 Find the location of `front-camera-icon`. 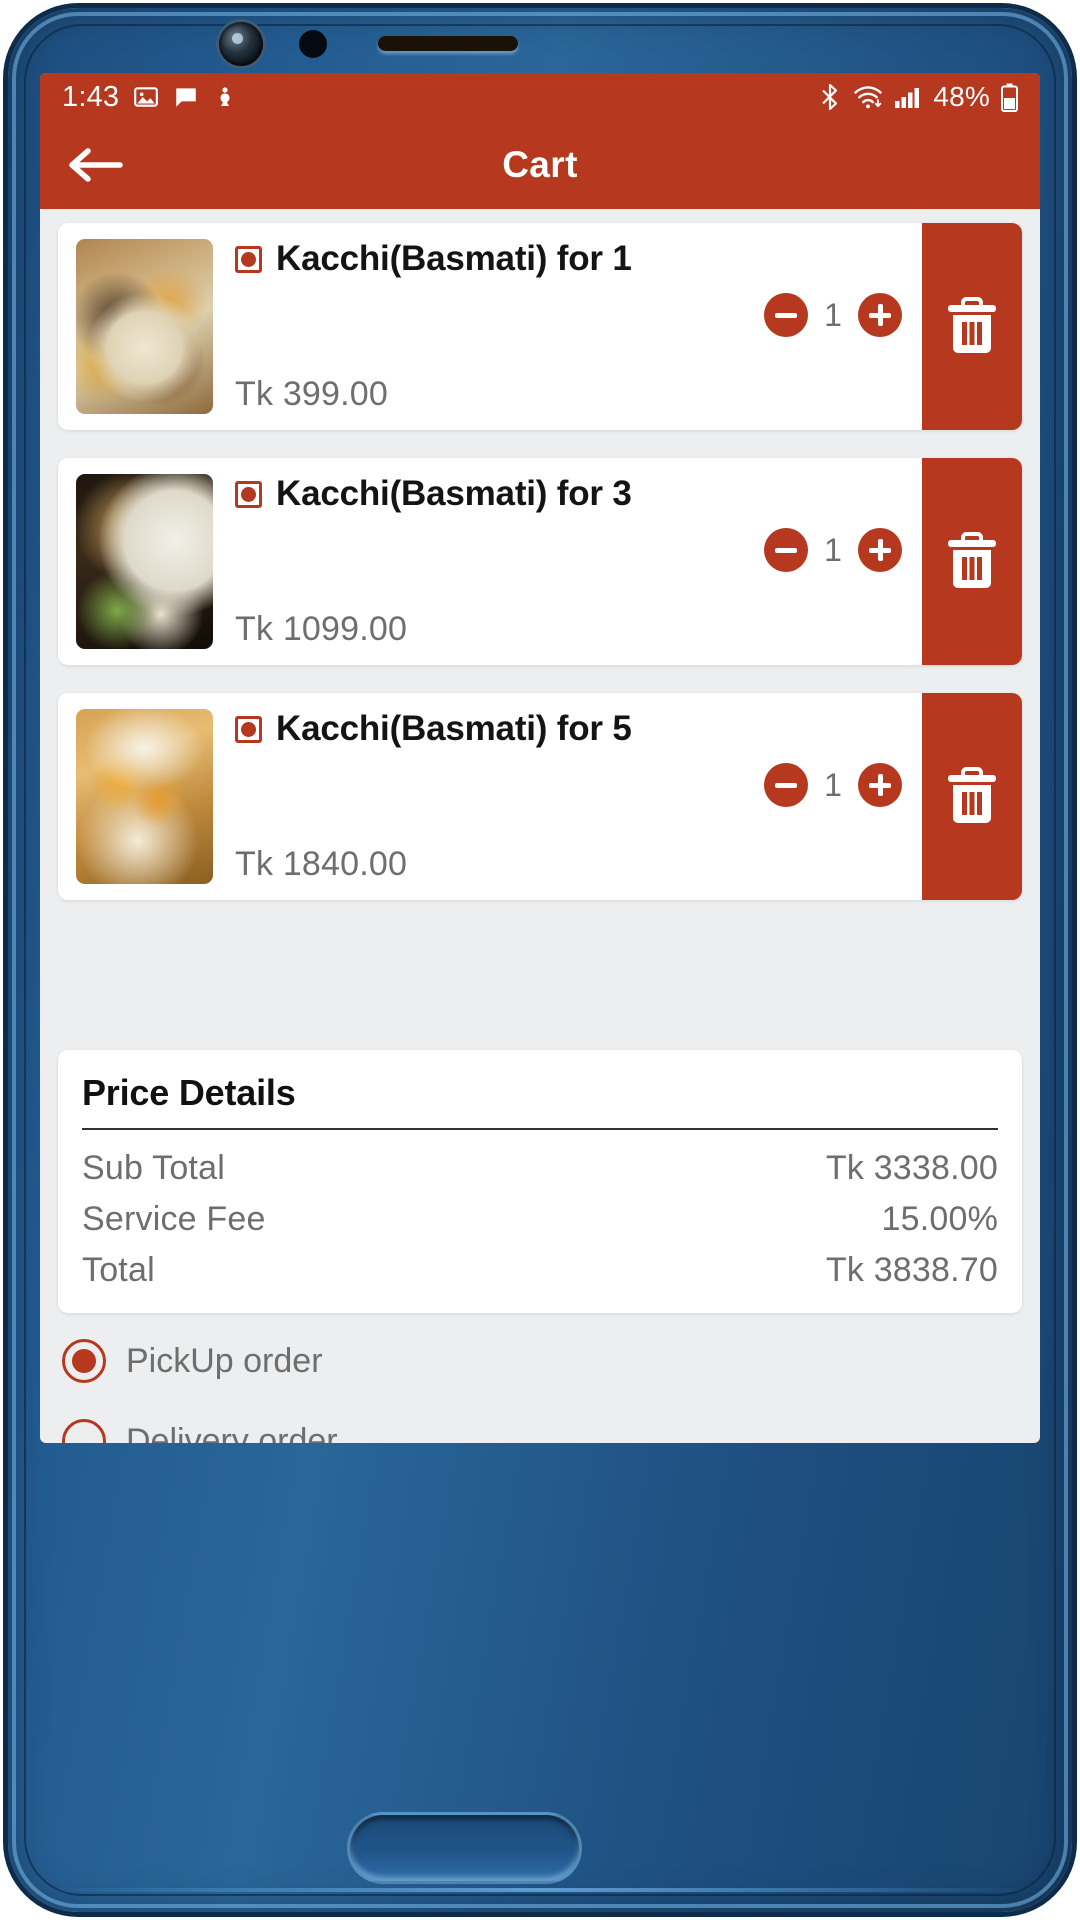

front-camera-icon is located at coordinates (241, 44).